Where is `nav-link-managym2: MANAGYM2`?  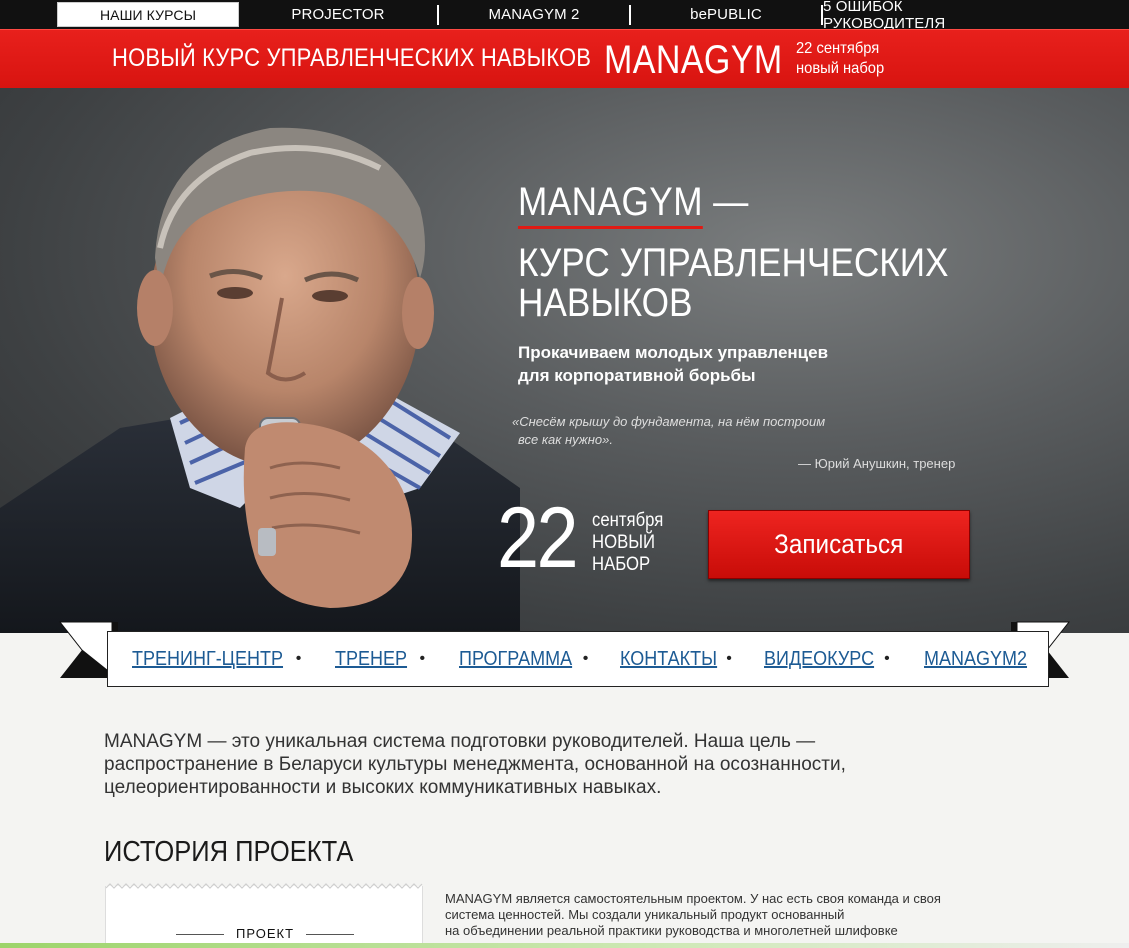 nav-link-managym2: MANAGYM2 is located at coordinates (975, 659).